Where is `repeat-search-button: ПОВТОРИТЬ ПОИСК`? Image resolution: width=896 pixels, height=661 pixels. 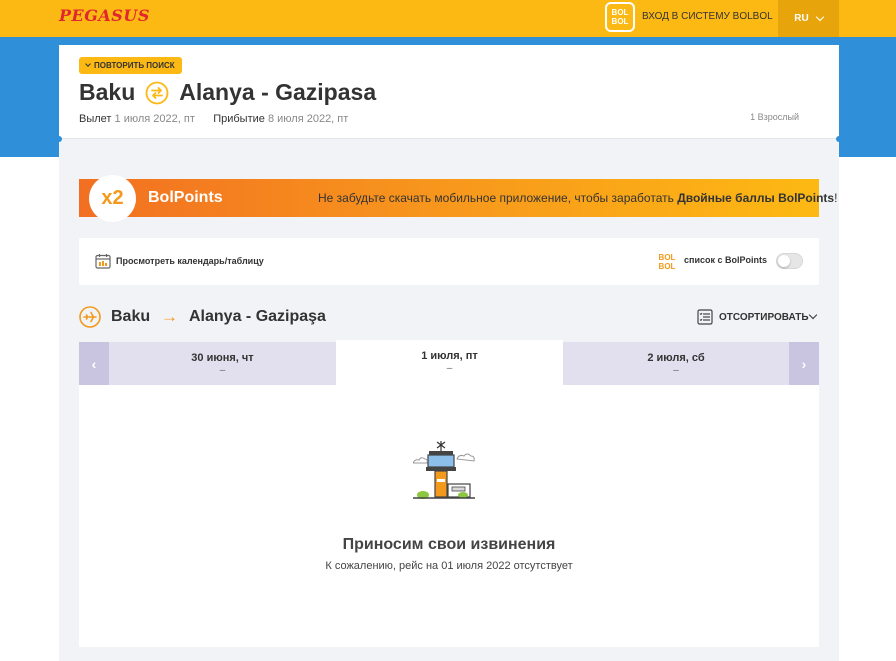
repeat-search-button: ПОВТОРИТЬ ПОИСК is located at coordinates (130, 65).